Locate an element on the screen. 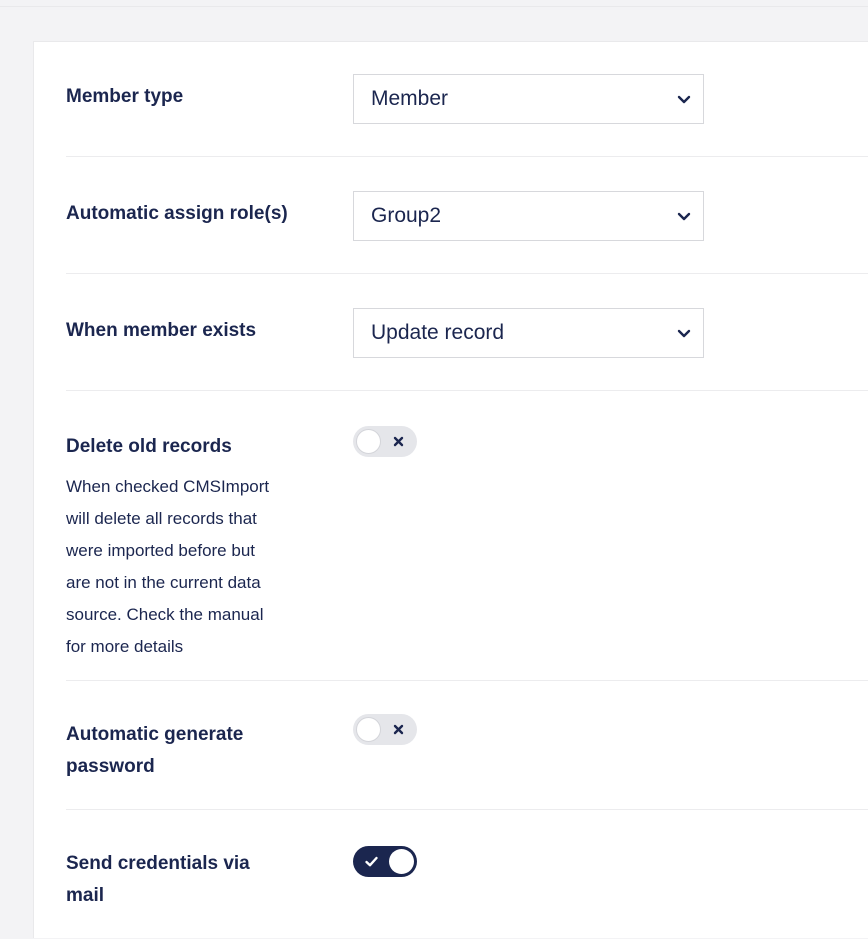  check-icon is located at coordinates (371, 861).